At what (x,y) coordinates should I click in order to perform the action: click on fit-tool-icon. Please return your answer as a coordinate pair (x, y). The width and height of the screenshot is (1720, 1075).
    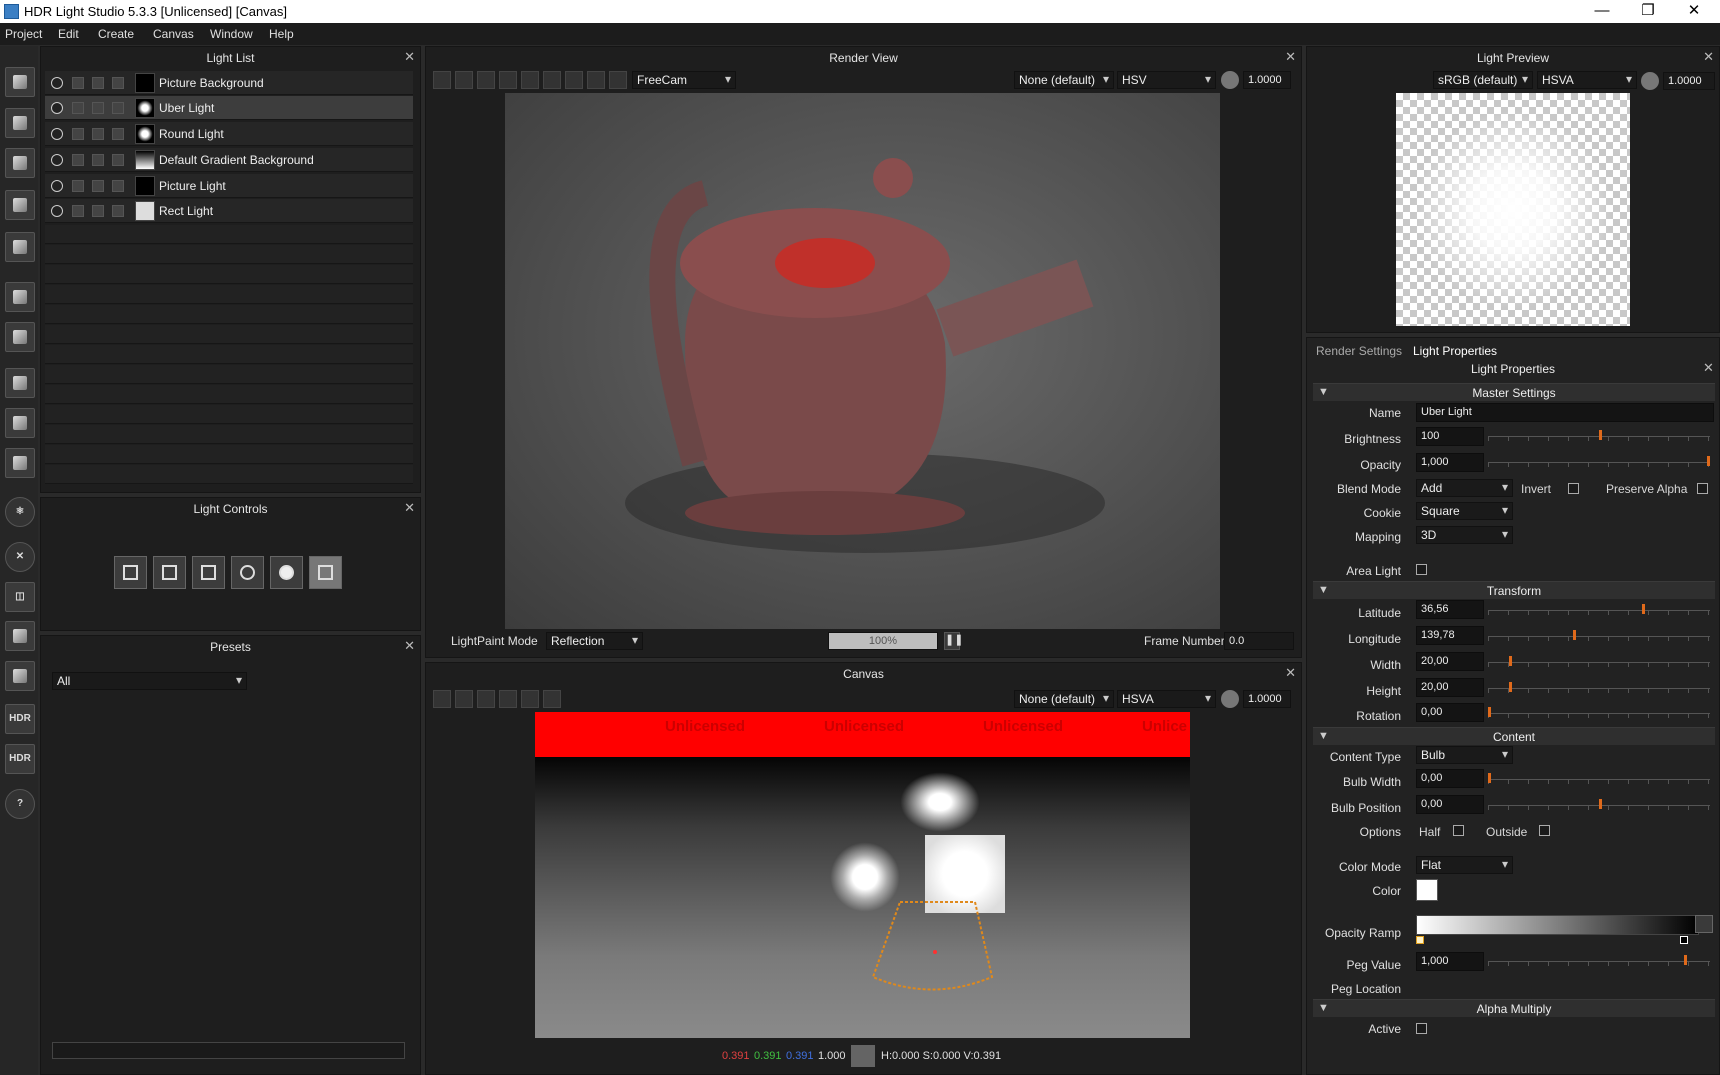
    Looking at the image, I should click on (530, 80).